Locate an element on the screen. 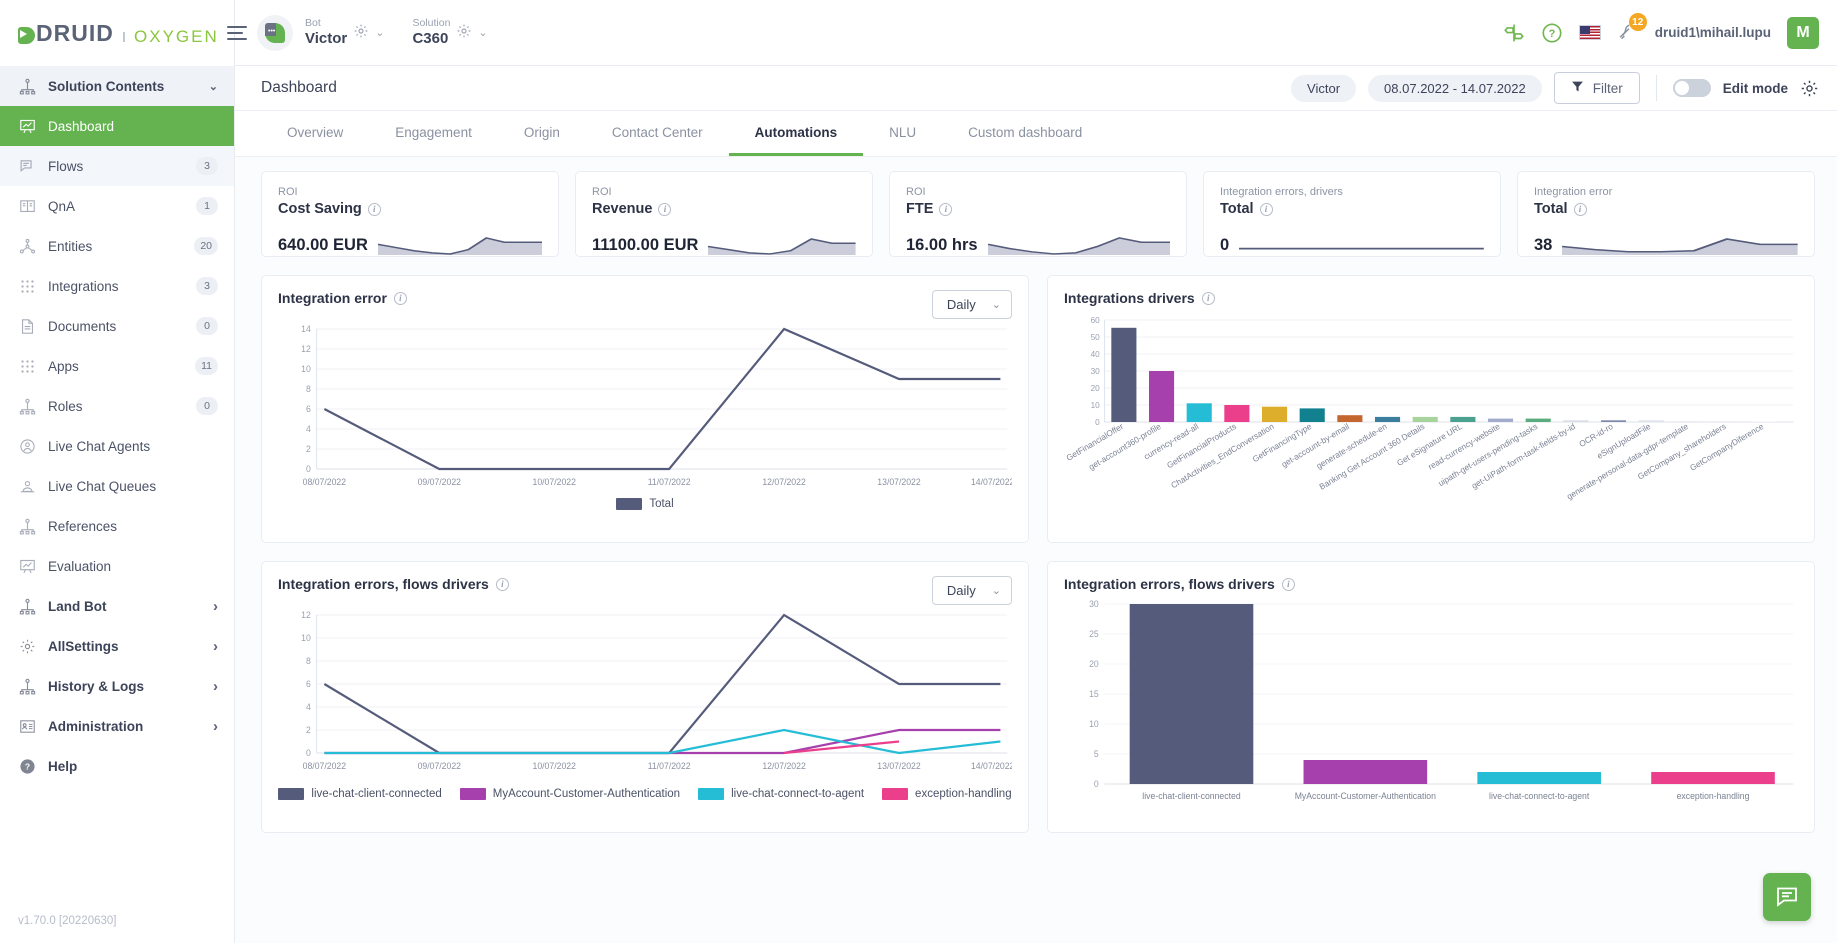 The height and width of the screenshot is (943, 1837). bot-filter-pill: Victor is located at coordinates (1324, 88).